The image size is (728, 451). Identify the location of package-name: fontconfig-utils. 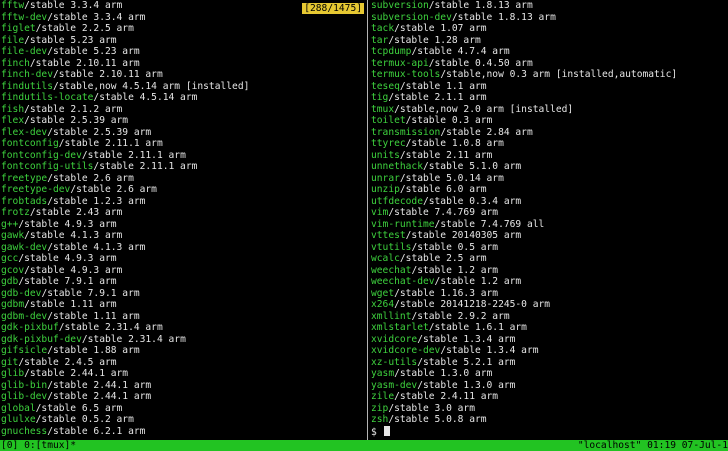
(47, 166).